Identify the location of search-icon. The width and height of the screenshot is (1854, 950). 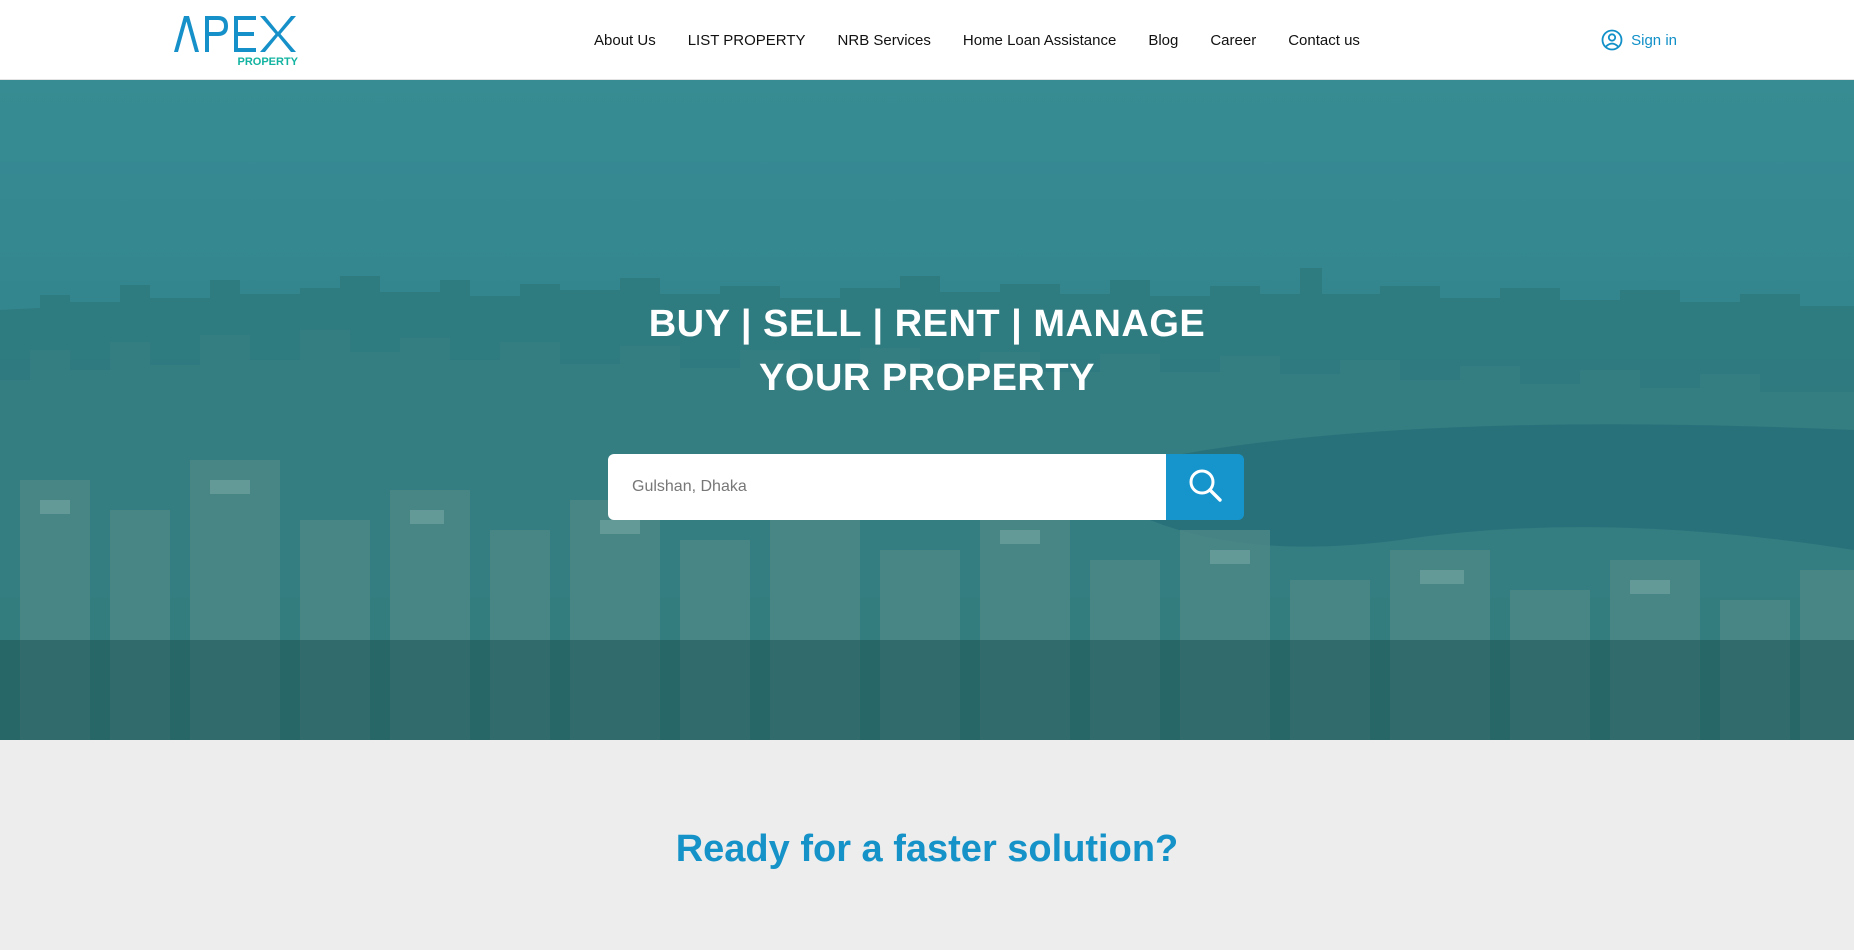
(1205, 487).